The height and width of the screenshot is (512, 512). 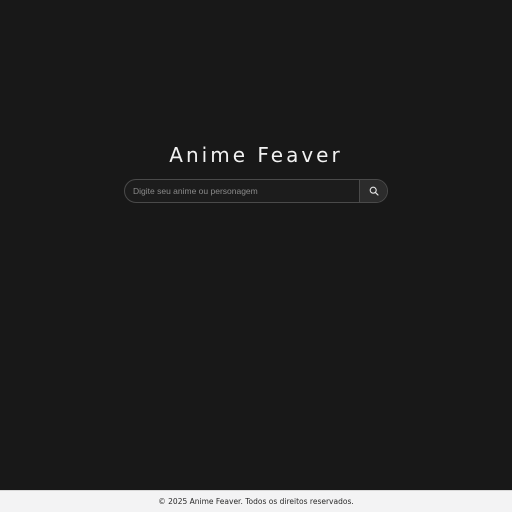 I want to click on search-input, so click(x=242, y=191).